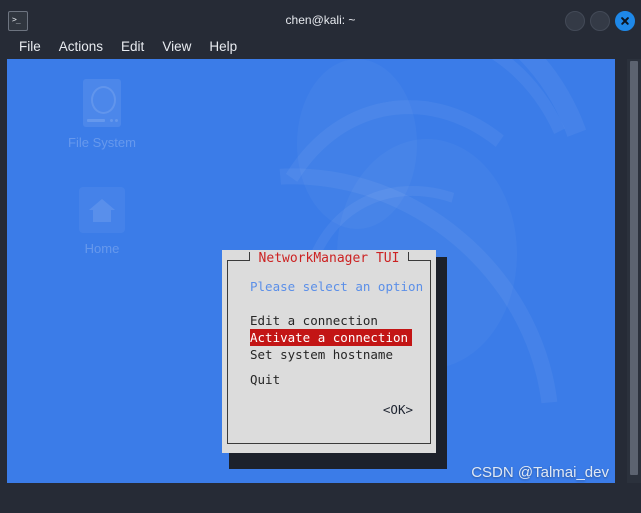  Describe the element at coordinates (329, 258) in the screenshot. I see `dialog-title: NetworkManager TUI` at that location.